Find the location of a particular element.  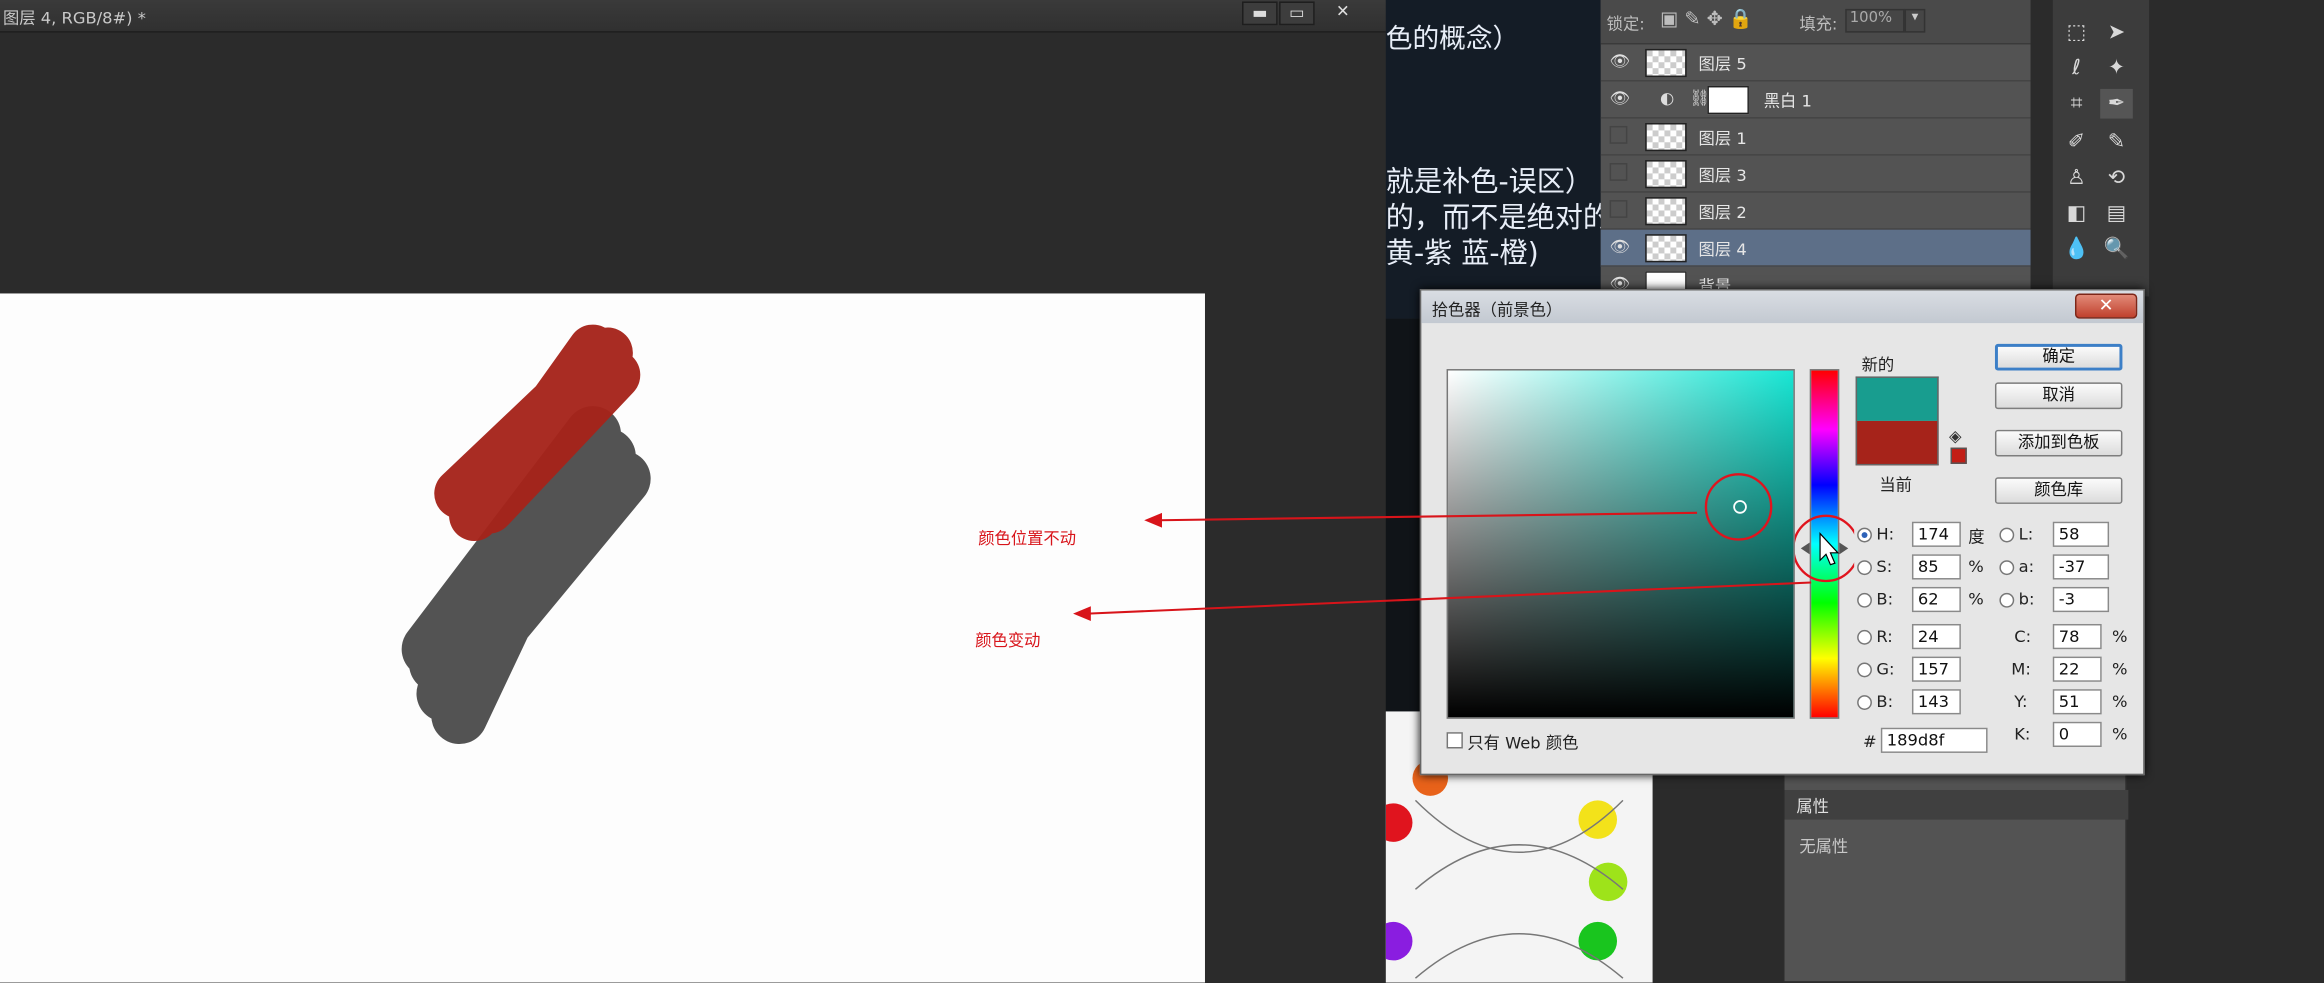

radio-g is located at coordinates (1864, 670).